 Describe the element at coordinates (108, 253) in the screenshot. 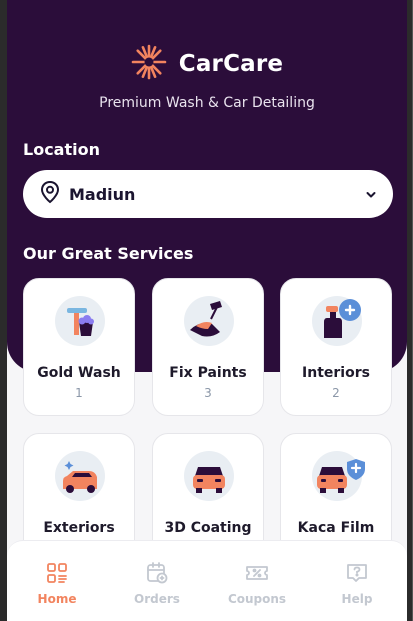

I see `services-title: Our Great Services` at that location.